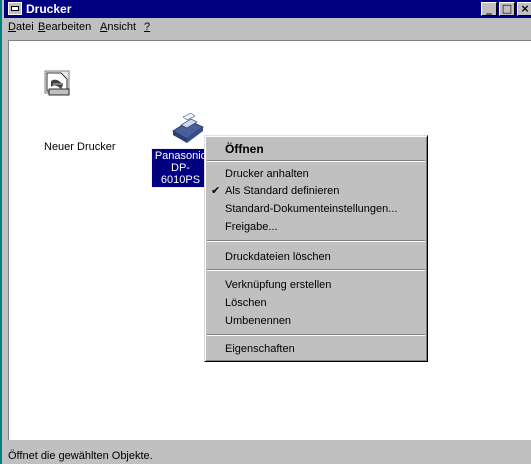  What do you see at coordinates (316, 321) in the screenshot?
I see `menu-item-umbenennen: Umbenennen` at bounding box center [316, 321].